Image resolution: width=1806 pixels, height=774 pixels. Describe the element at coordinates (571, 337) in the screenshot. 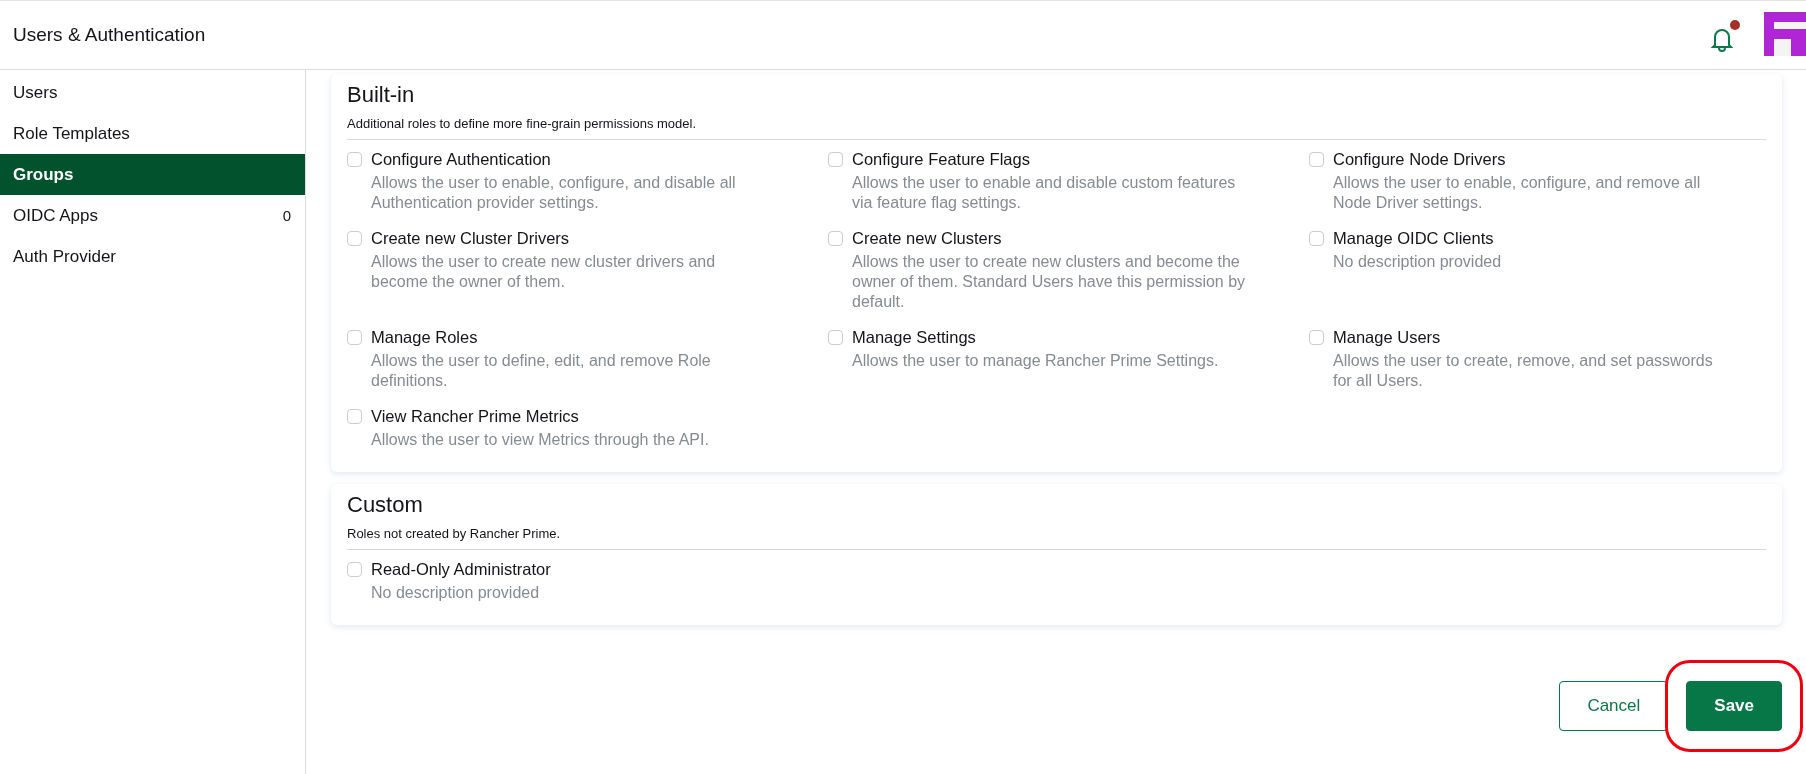

I see `role-label: Manage Roles` at that location.